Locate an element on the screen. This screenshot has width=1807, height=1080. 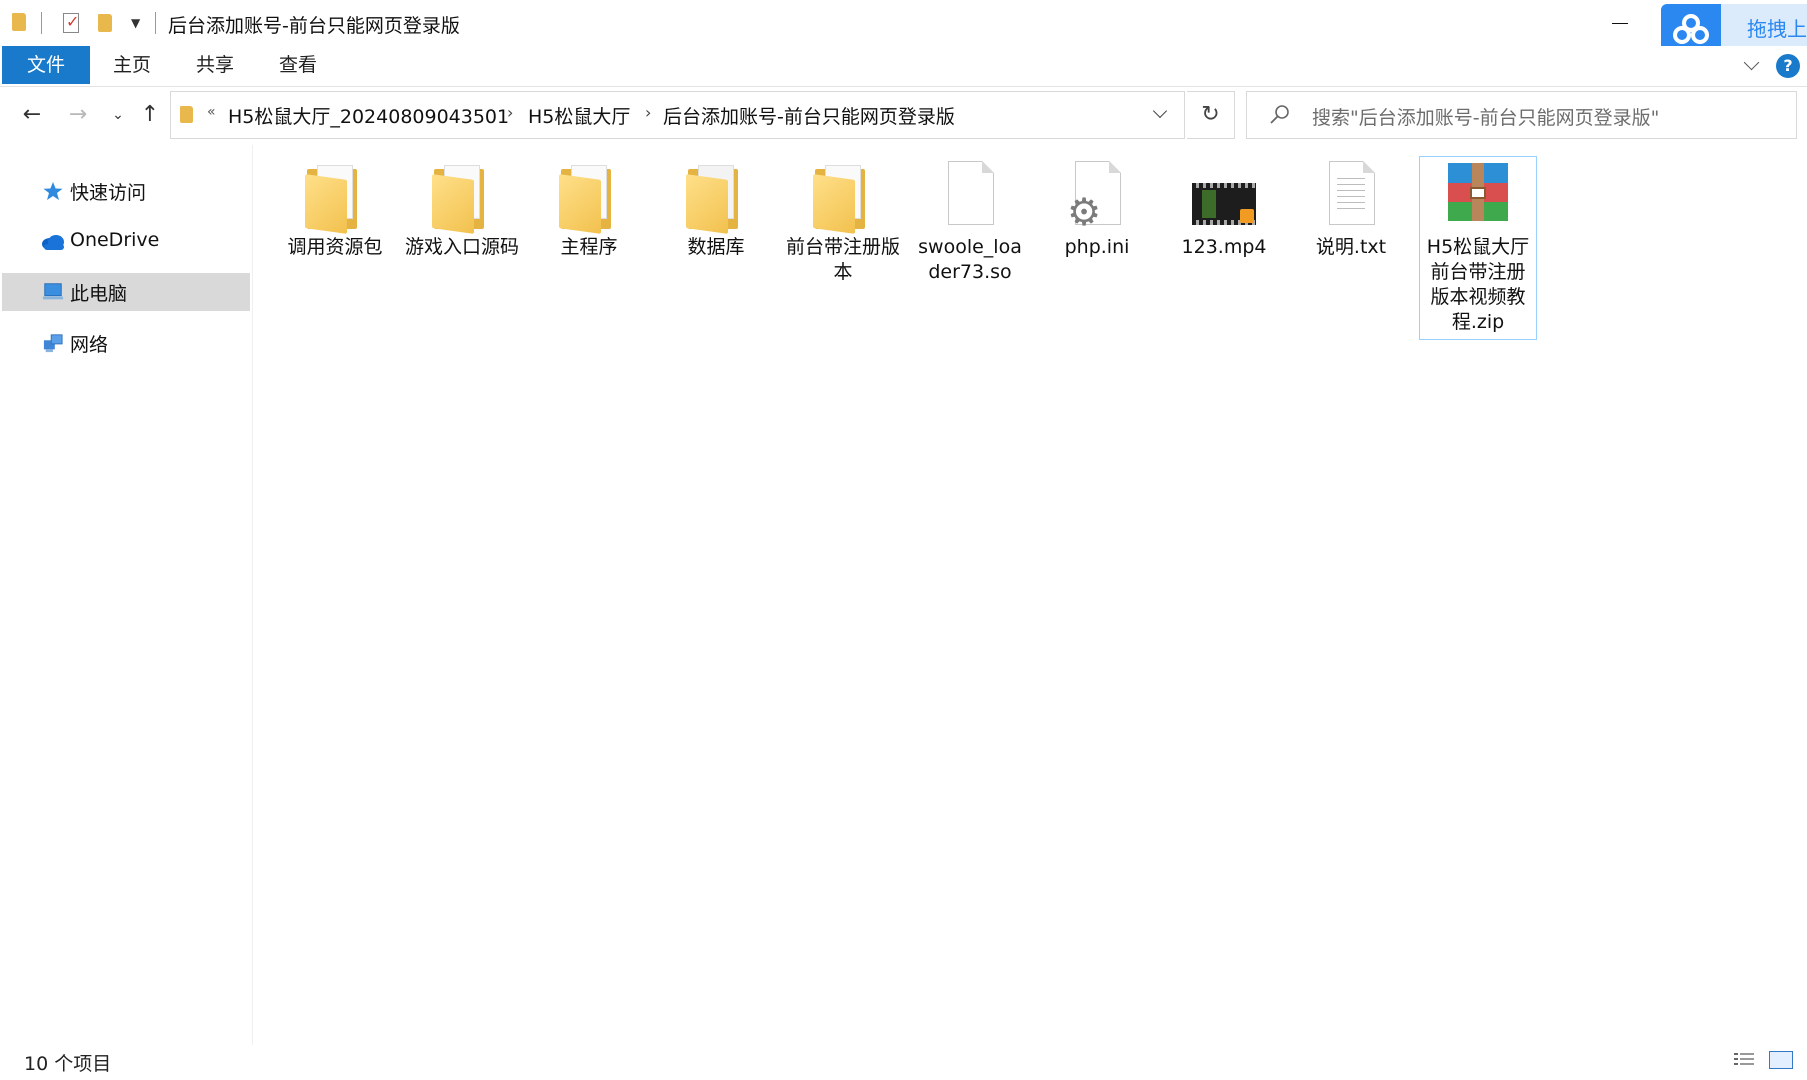
breadcrumb-overflow: « is located at coordinates (211, 112).